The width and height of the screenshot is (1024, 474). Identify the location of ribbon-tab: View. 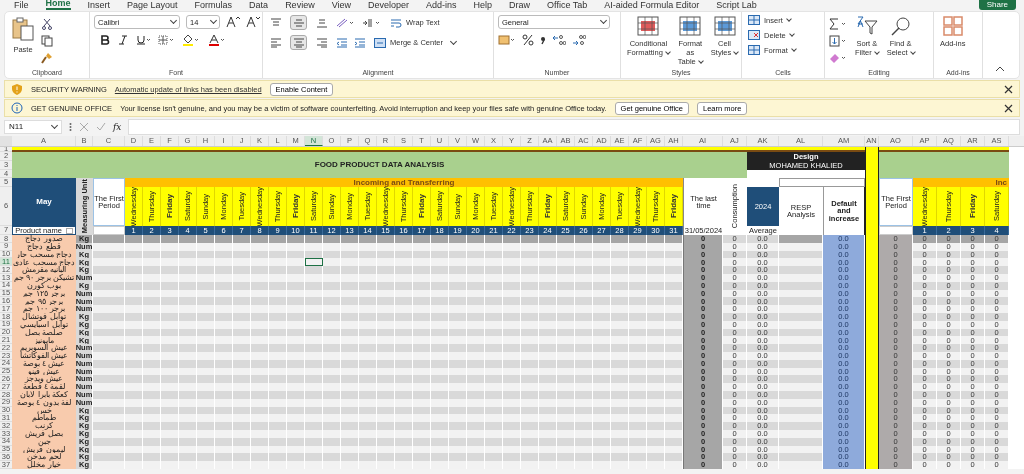
(341, 5).